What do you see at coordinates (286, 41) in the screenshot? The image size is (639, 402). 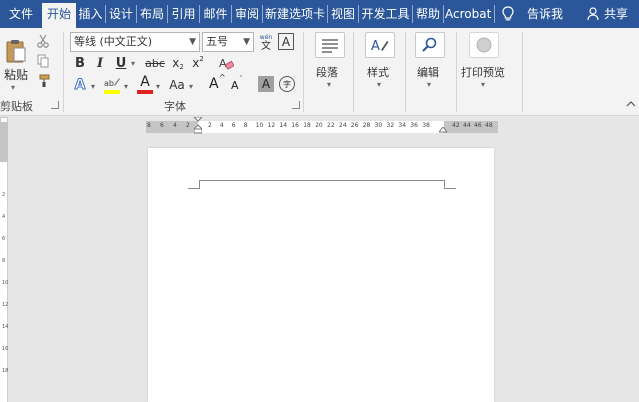 I see `character-border-button: A` at bounding box center [286, 41].